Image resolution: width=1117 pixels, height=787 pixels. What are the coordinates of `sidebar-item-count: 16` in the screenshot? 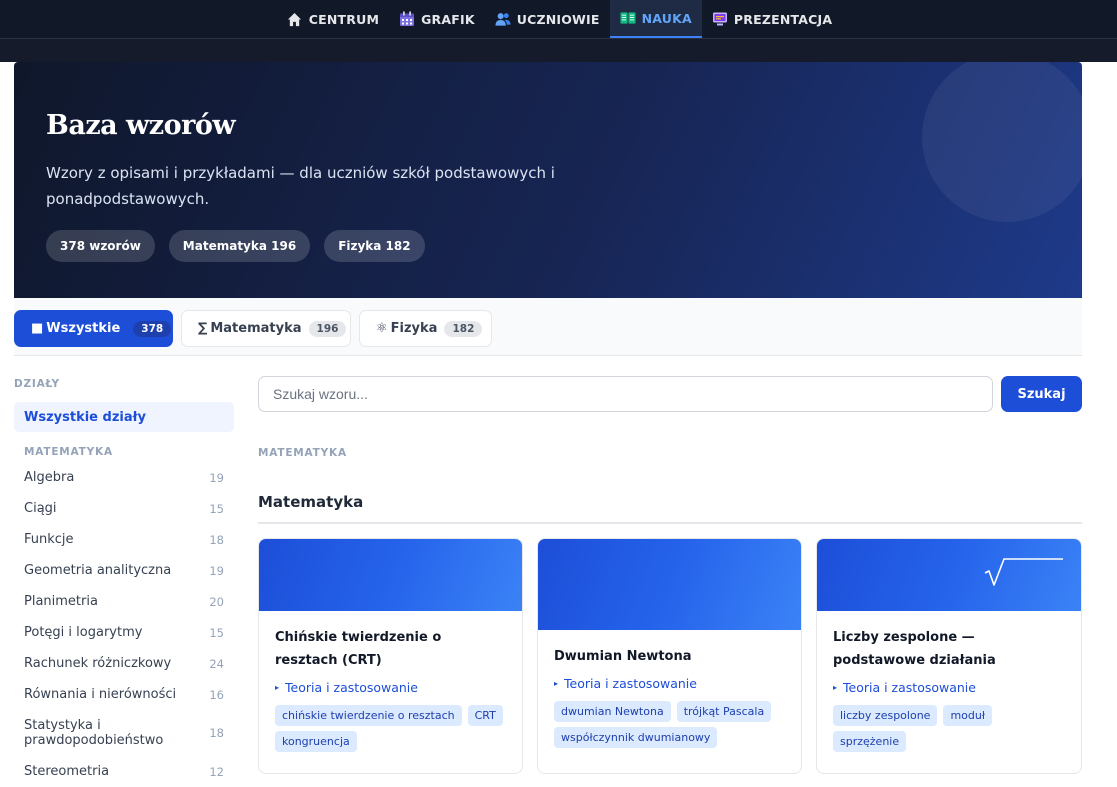 It's located at (216, 694).